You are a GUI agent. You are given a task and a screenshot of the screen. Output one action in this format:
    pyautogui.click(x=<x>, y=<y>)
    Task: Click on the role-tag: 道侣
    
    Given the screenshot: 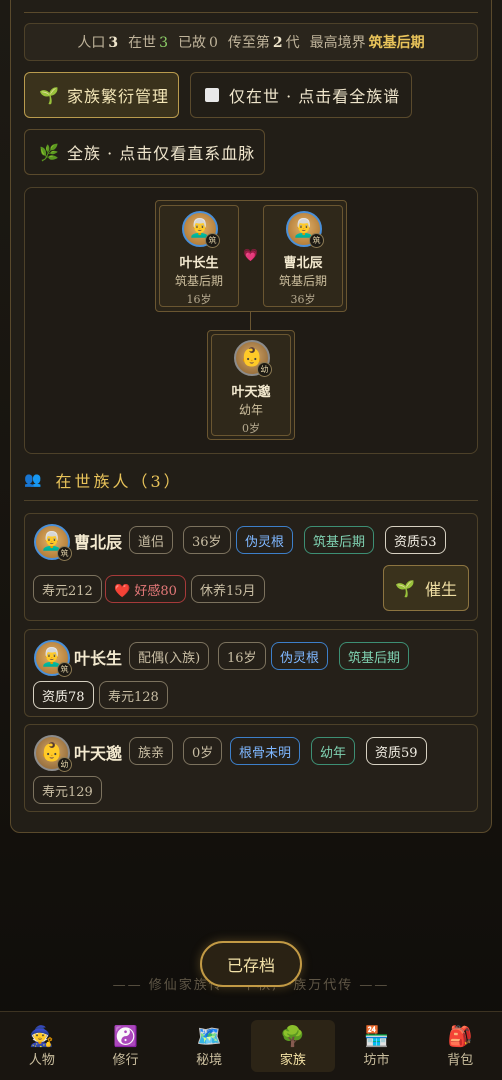 What is the action you would take?
    pyautogui.click(x=151, y=540)
    